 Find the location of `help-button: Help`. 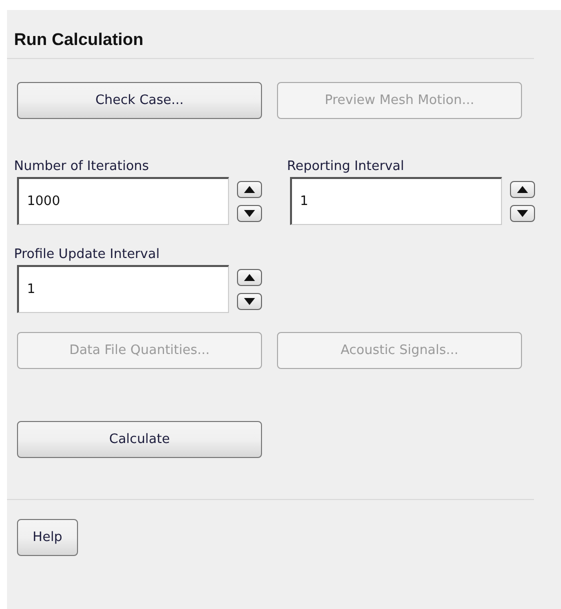

help-button: Help is located at coordinates (47, 537).